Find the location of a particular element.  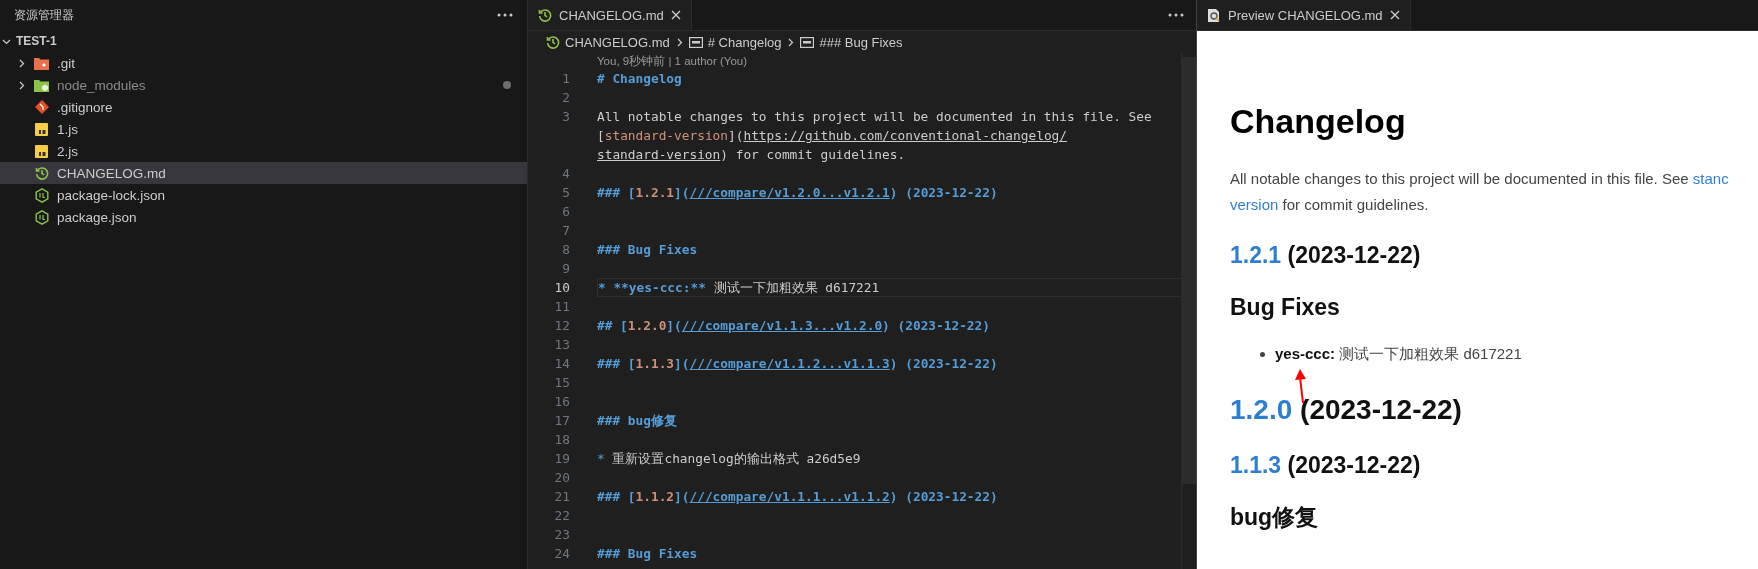

paragraph: All notable changes to this project will be documented in this file. See stanc version for commit guidelines. is located at coordinates (1479, 192).